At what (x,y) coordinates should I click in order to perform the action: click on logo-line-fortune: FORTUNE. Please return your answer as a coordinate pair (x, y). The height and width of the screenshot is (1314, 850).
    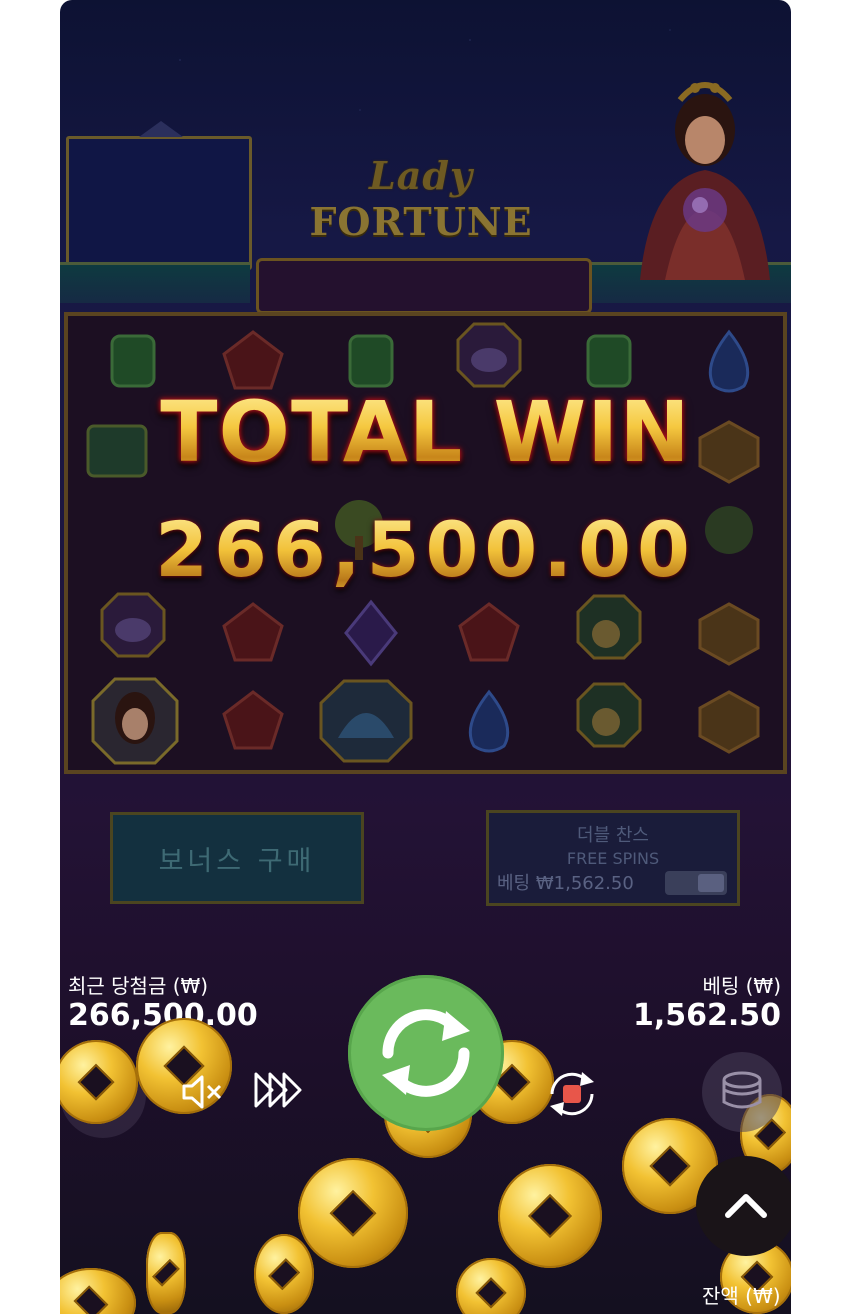
    Looking at the image, I should click on (421, 221).